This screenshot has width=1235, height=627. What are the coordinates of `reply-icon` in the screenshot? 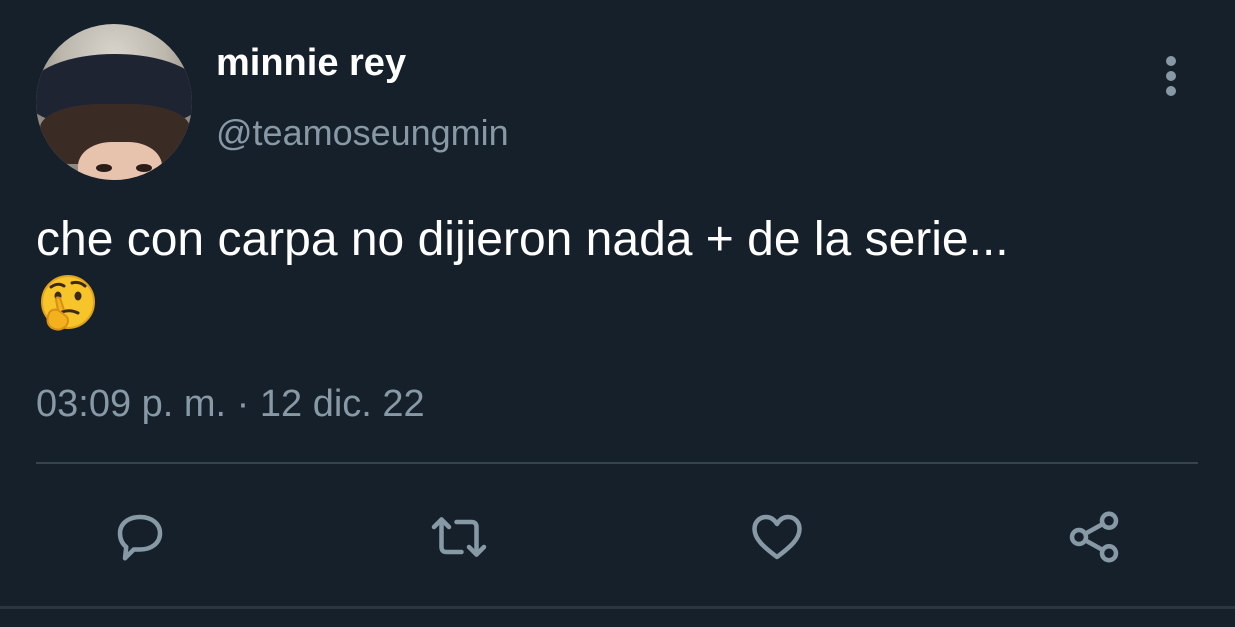 It's located at (140, 537).